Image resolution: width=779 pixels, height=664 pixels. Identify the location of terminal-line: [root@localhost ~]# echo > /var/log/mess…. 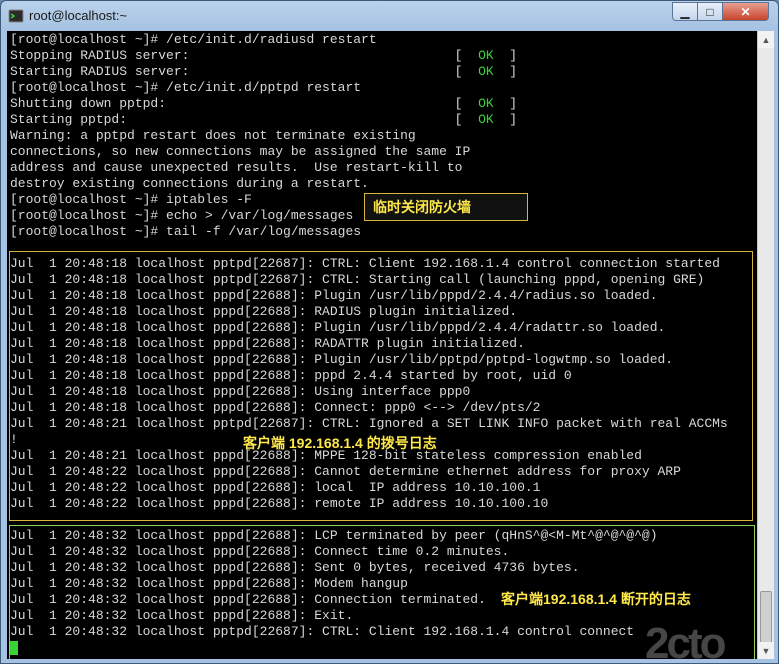
(181, 216).